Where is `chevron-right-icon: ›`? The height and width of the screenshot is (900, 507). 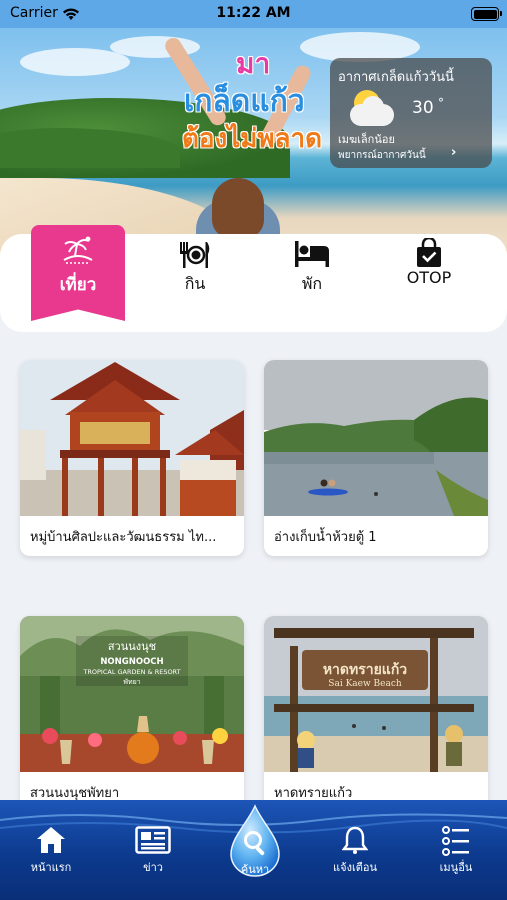 chevron-right-icon: › is located at coordinates (453, 152).